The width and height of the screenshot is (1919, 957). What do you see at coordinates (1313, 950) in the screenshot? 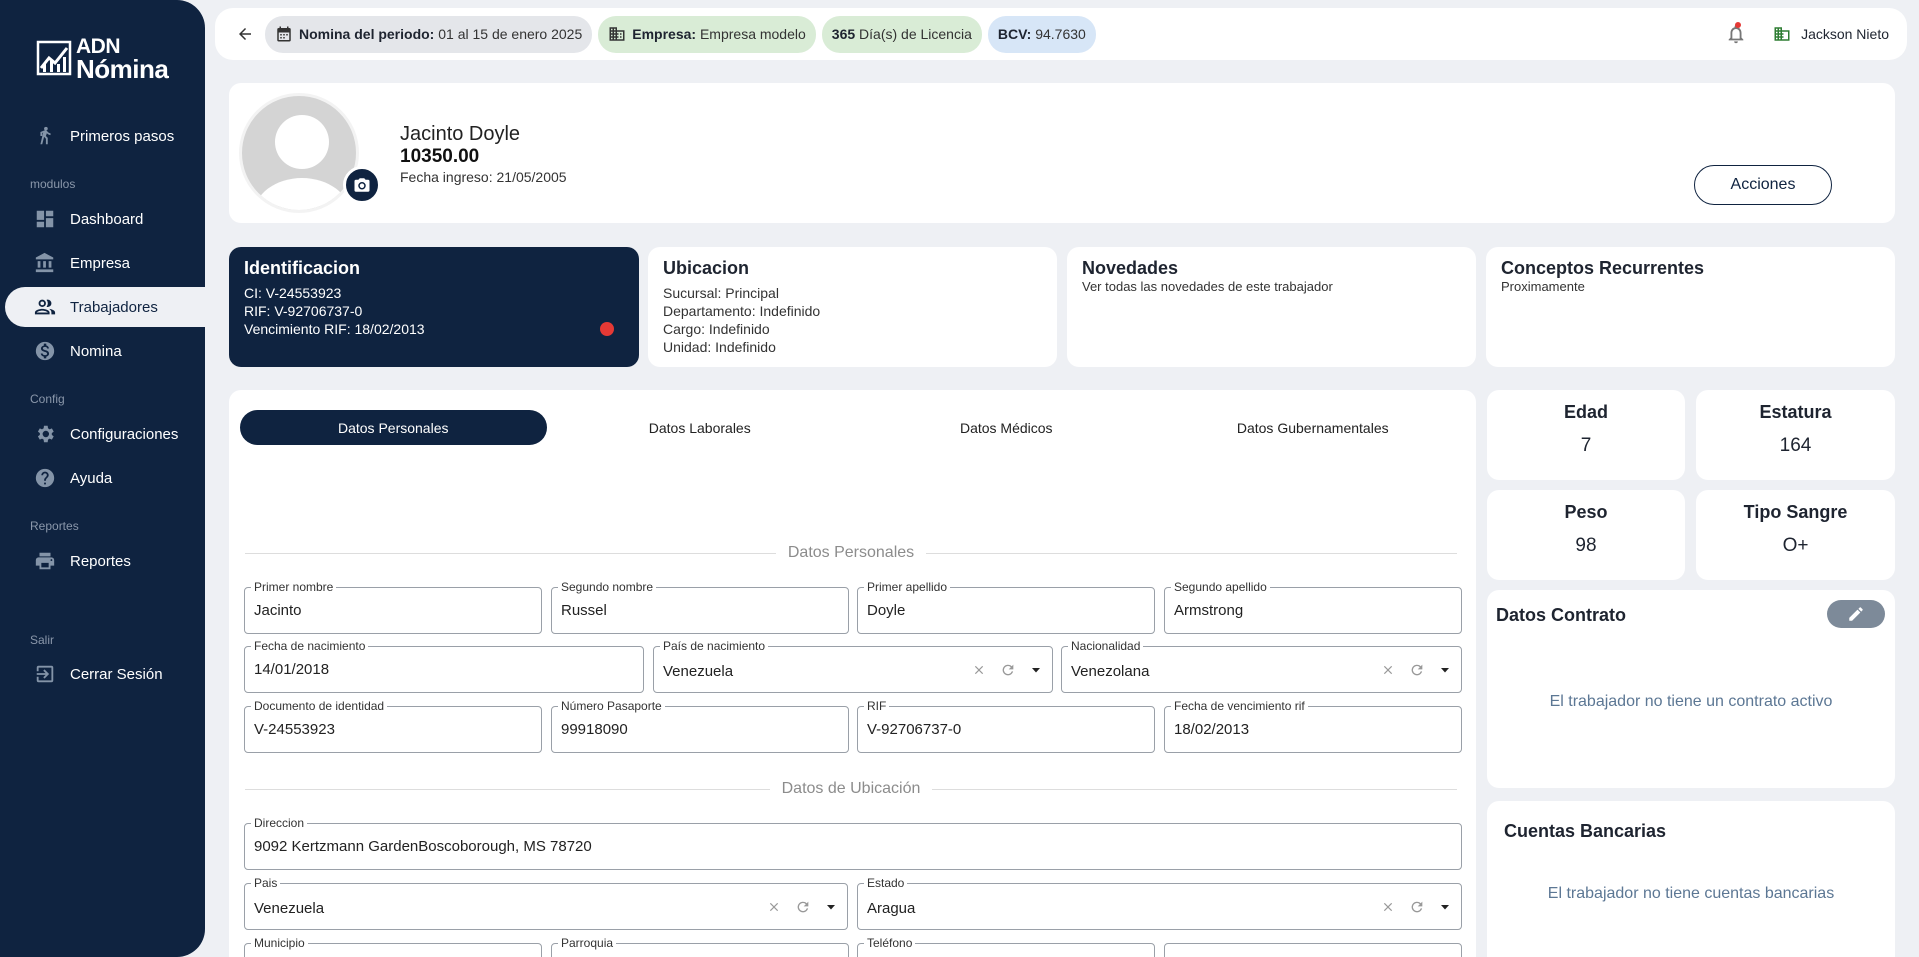
I see `extra-field` at bounding box center [1313, 950].